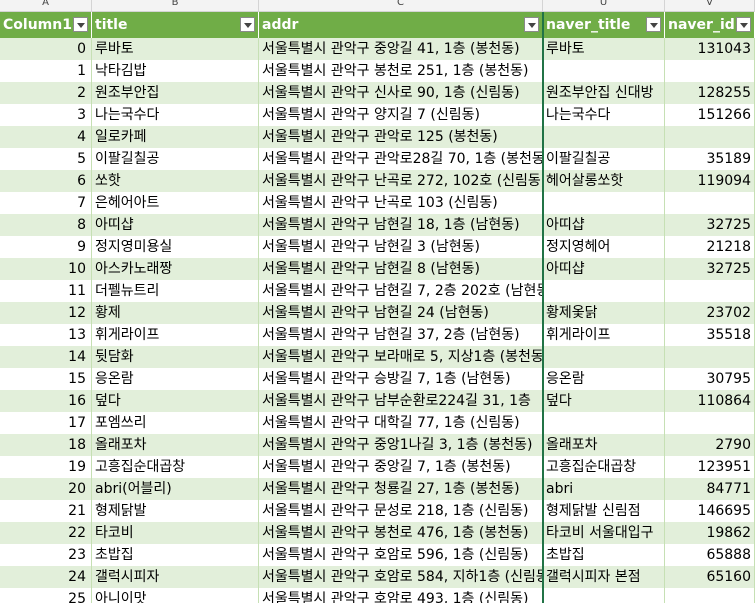  What do you see at coordinates (46, 93) in the screenshot?
I see `cell-column1: 2` at bounding box center [46, 93].